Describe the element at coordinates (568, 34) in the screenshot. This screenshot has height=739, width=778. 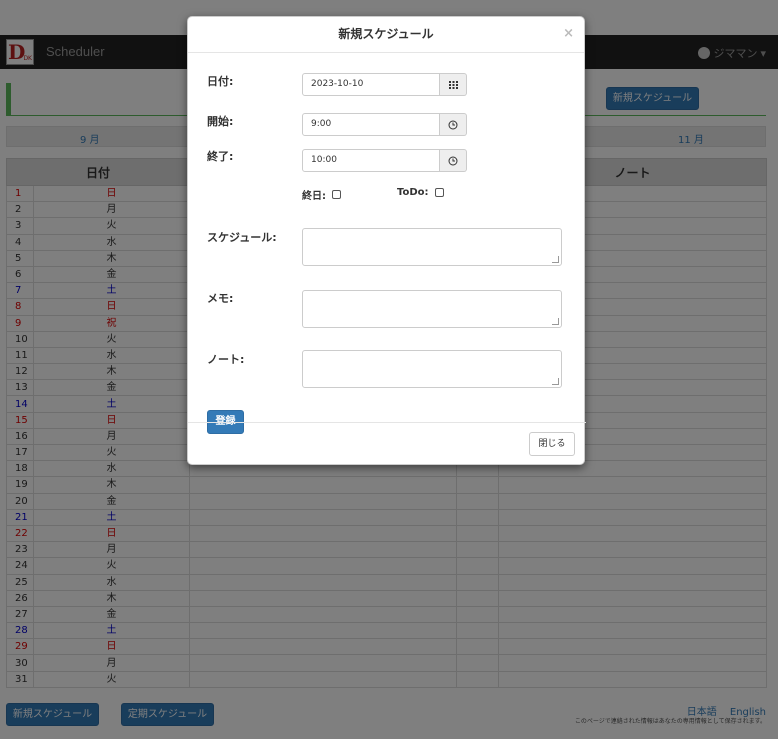
I see `close-icon: ×` at that location.